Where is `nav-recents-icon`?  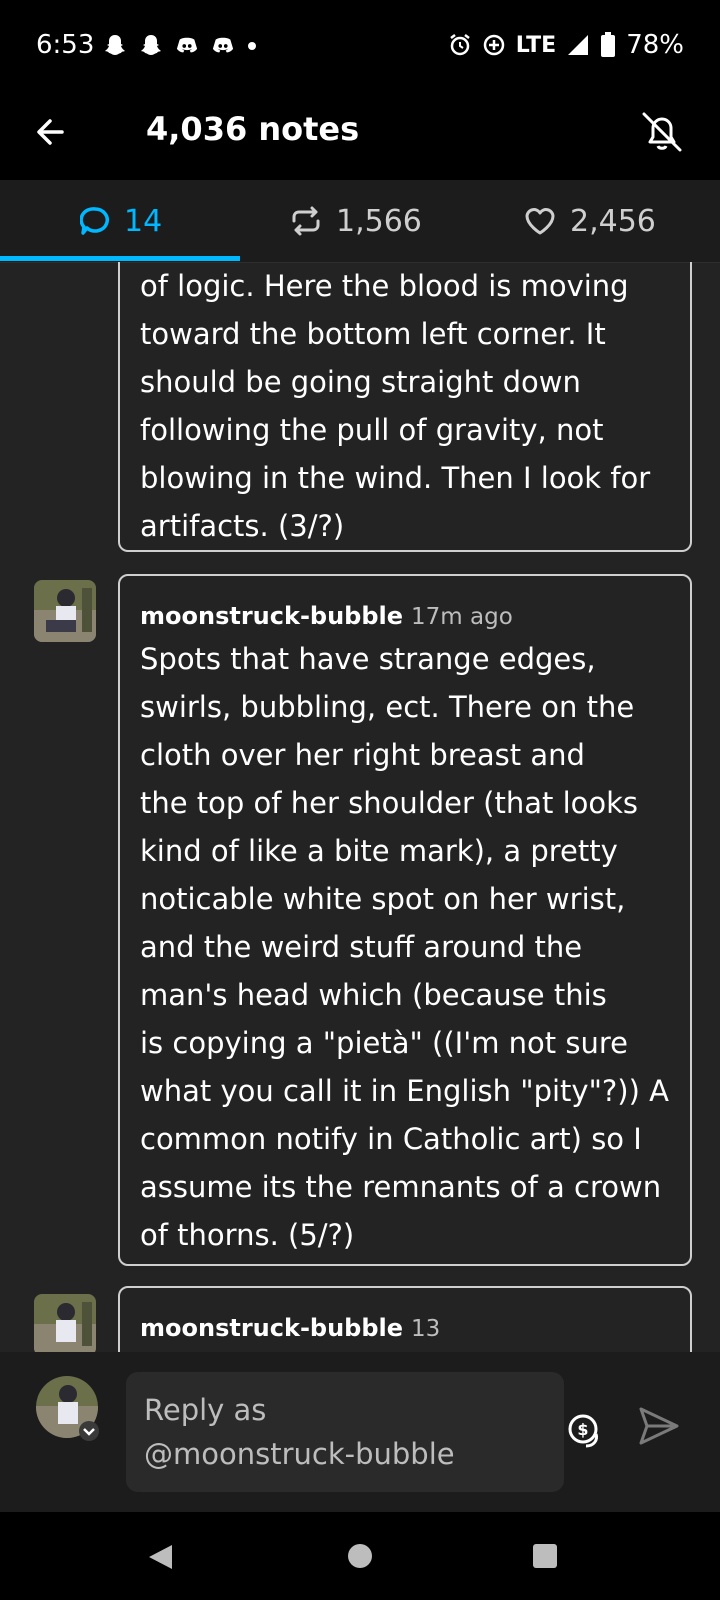 nav-recents-icon is located at coordinates (545, 1556).